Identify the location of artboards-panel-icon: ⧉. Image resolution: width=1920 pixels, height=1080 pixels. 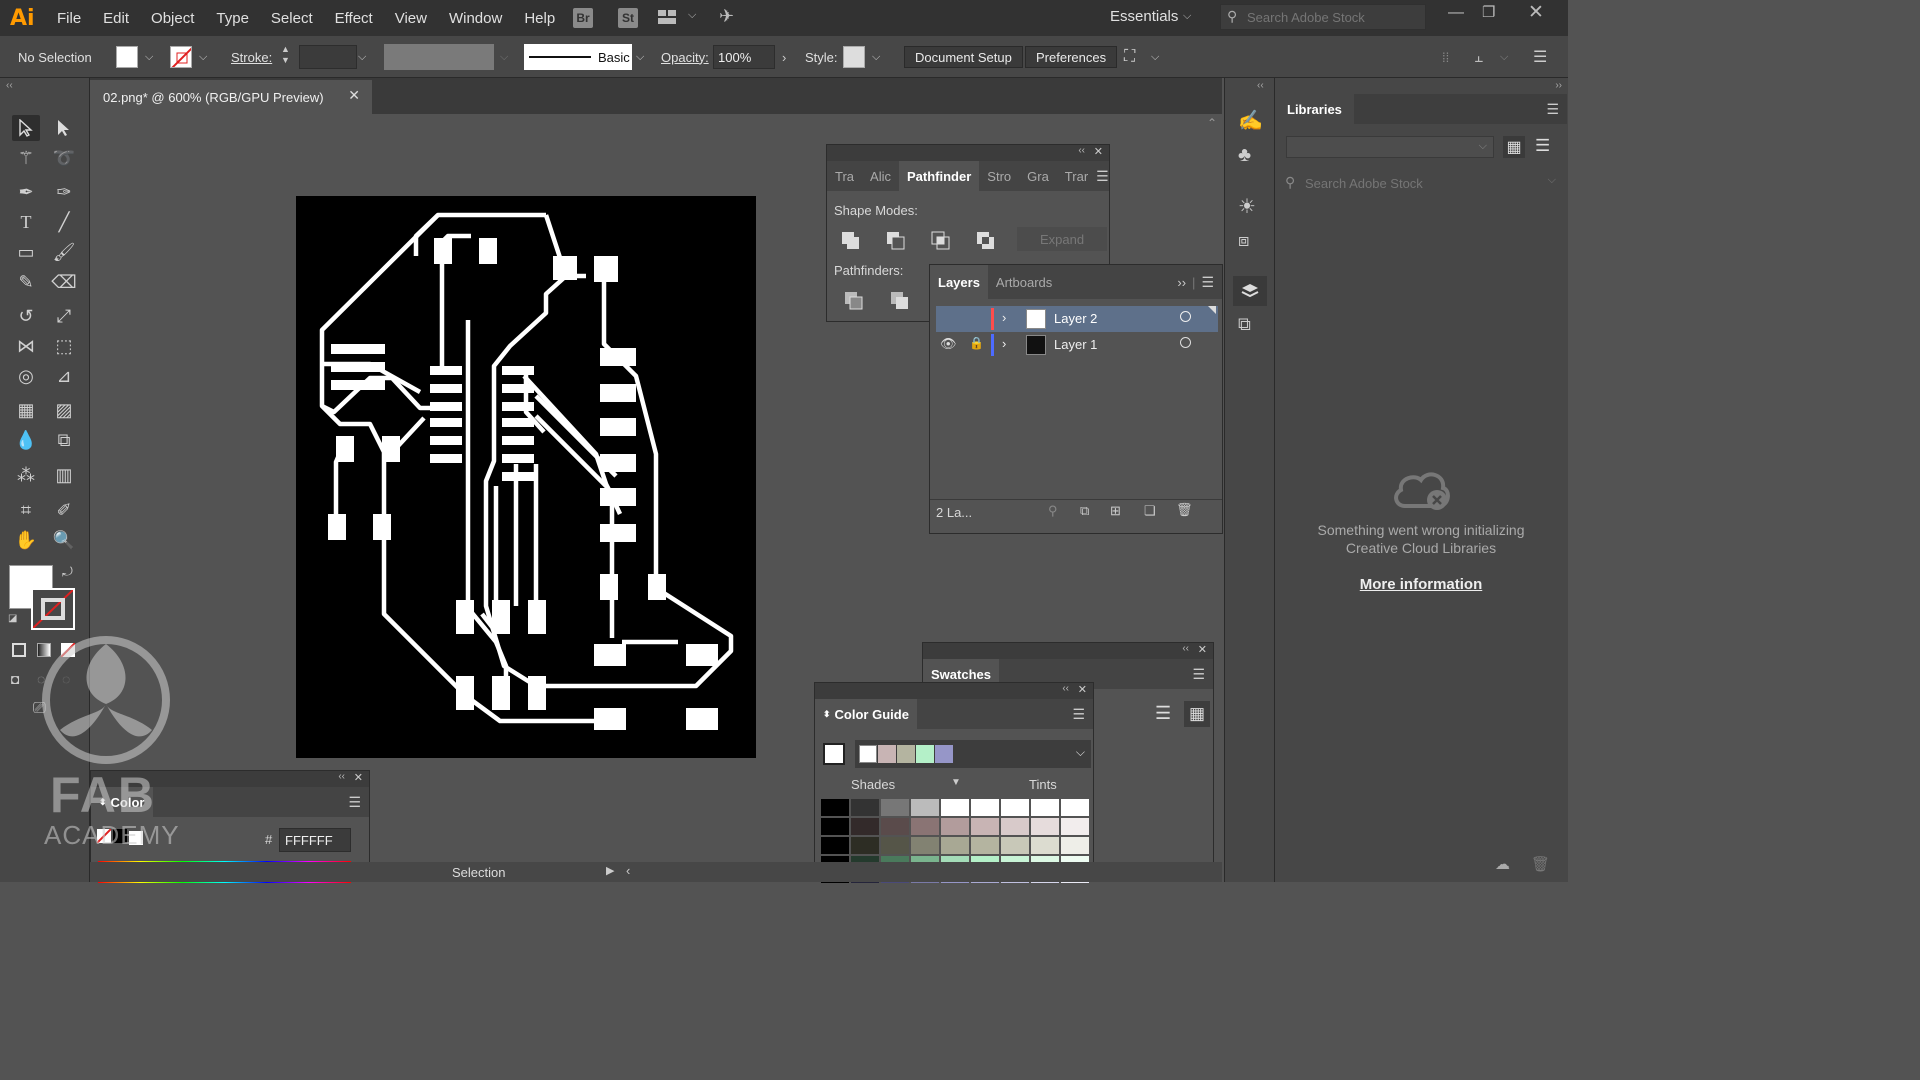
(1244, 324).